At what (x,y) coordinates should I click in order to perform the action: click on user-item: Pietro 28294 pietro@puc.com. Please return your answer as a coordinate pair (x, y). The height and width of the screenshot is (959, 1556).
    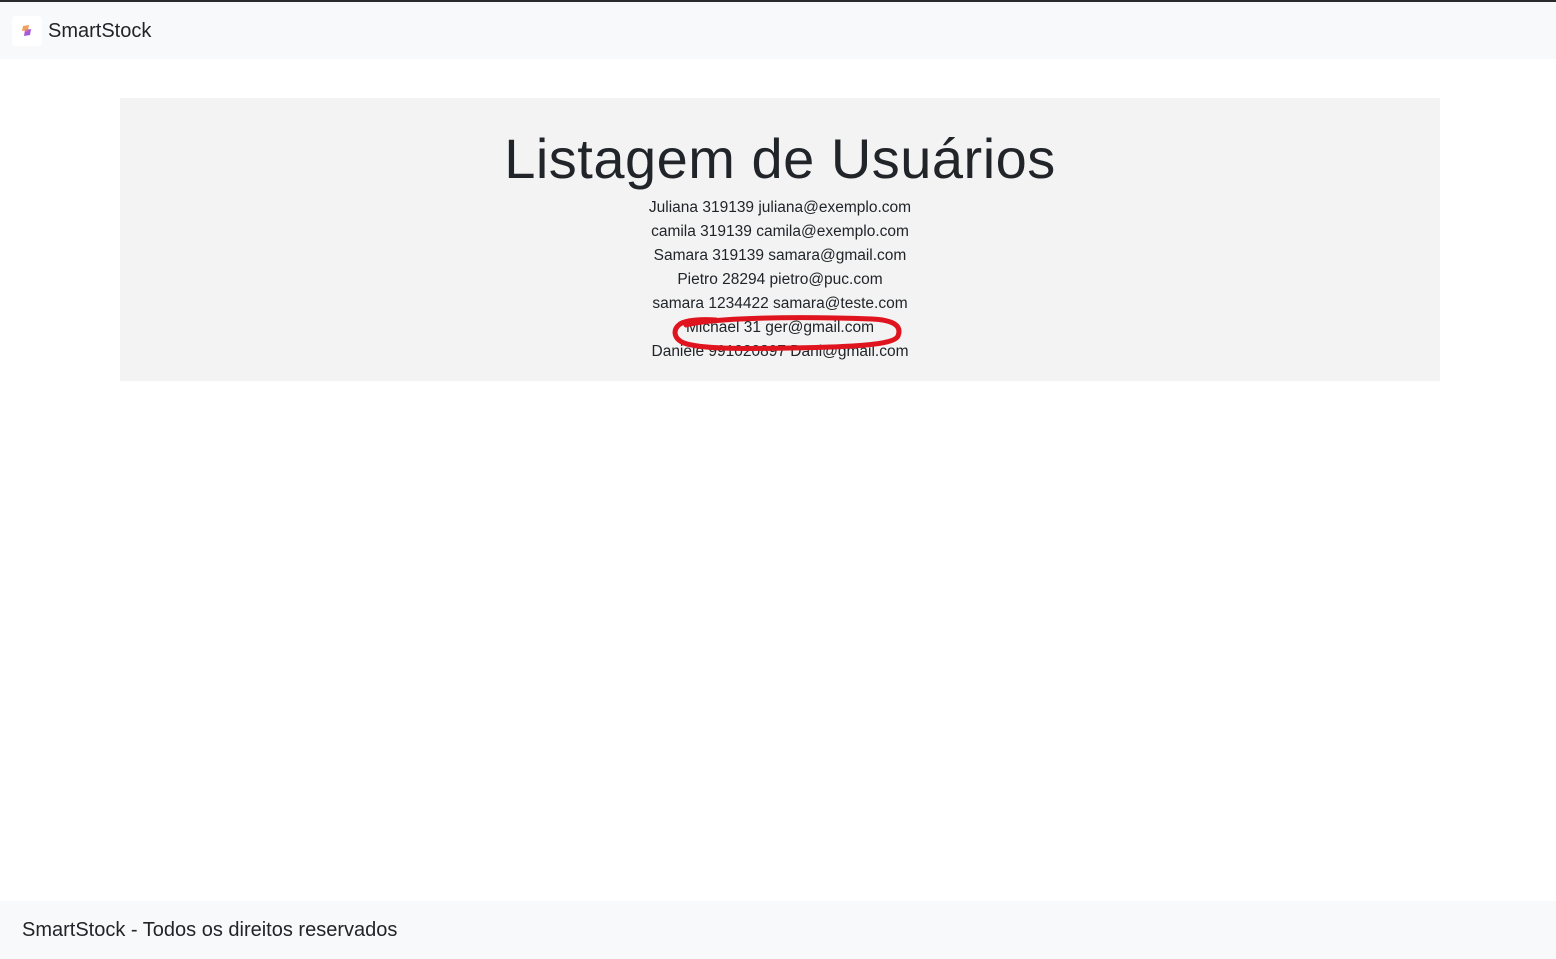
    Looking at the image, I should click on (780, 279).